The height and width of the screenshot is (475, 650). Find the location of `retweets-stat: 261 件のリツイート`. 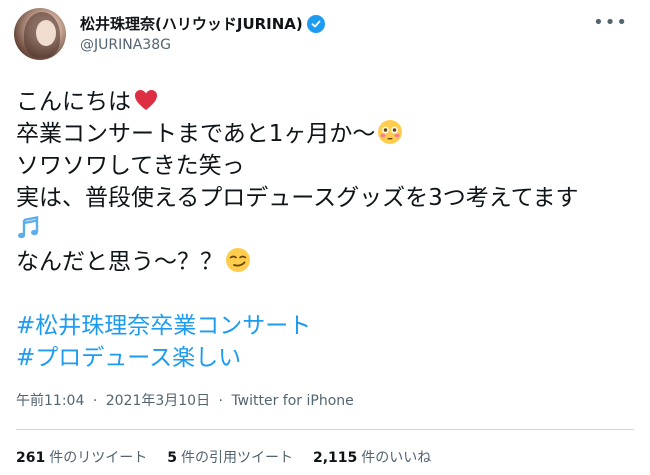

retweets-stat: 261 件のリツイート is located at coordinates (81, 457).